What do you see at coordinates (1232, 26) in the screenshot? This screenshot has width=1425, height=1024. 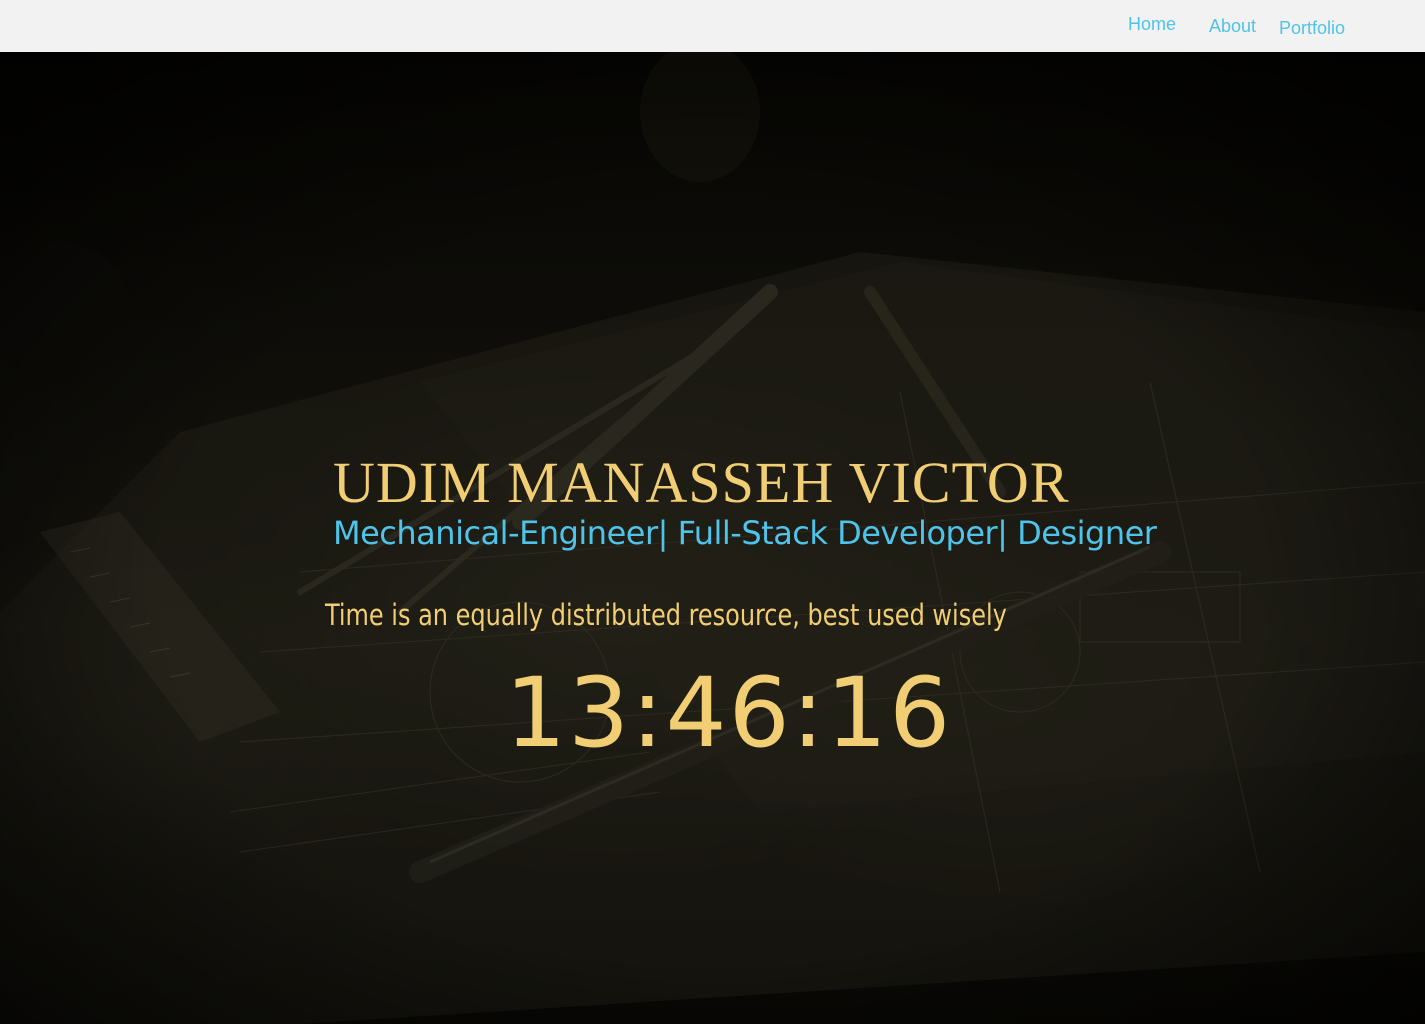 I see `nav-link-about: About` at bounding box center [1232, 26].